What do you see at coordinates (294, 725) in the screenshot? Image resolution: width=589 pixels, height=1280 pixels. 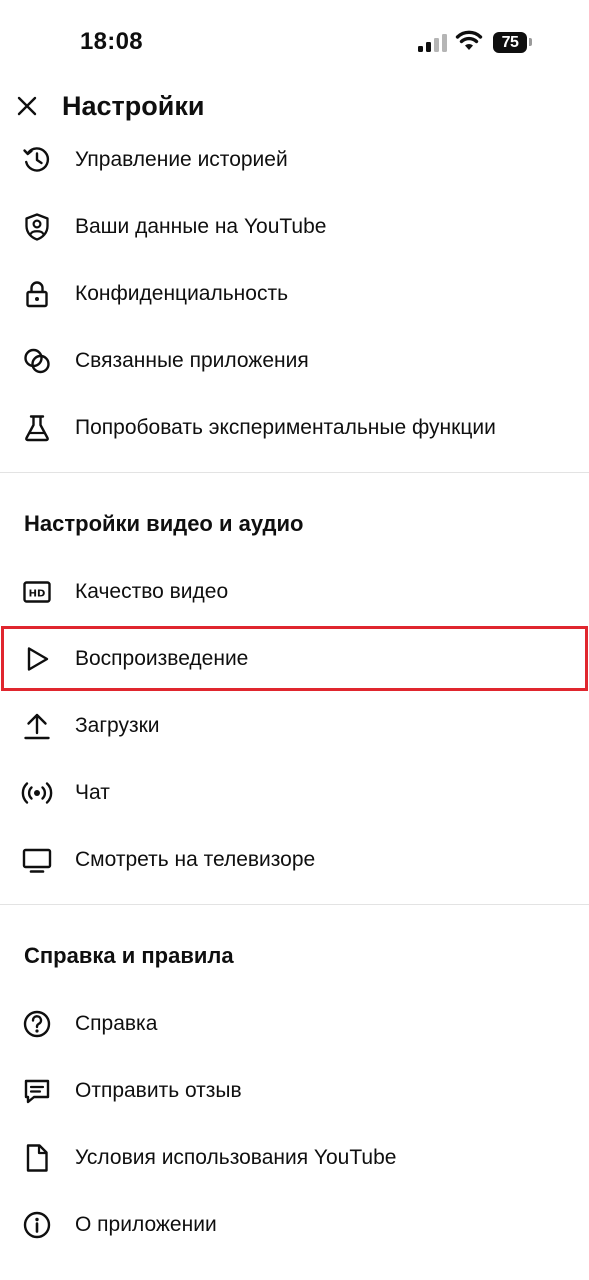 I see `settings-item-downloads: Загрузки` at bounding box center [294, 725].